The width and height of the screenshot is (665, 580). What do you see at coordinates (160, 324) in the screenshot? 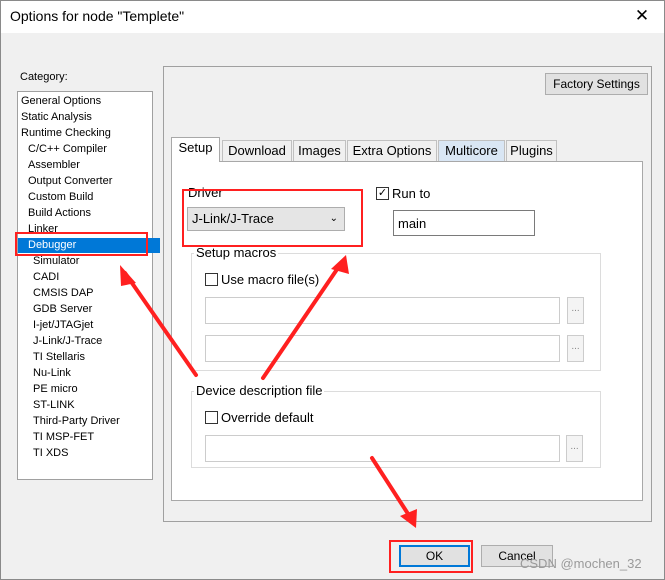
I see `arrow-to-debugger` at bounding box center [160, 324].